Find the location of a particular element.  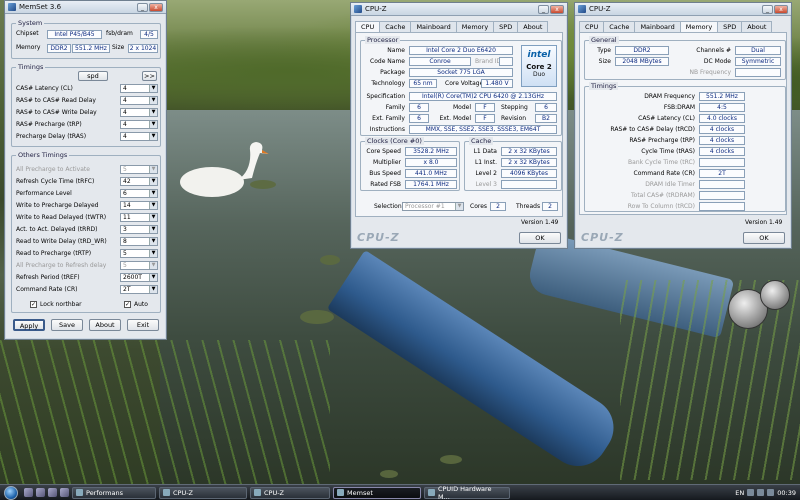

browser-icon is located at coordinates (52, 492).